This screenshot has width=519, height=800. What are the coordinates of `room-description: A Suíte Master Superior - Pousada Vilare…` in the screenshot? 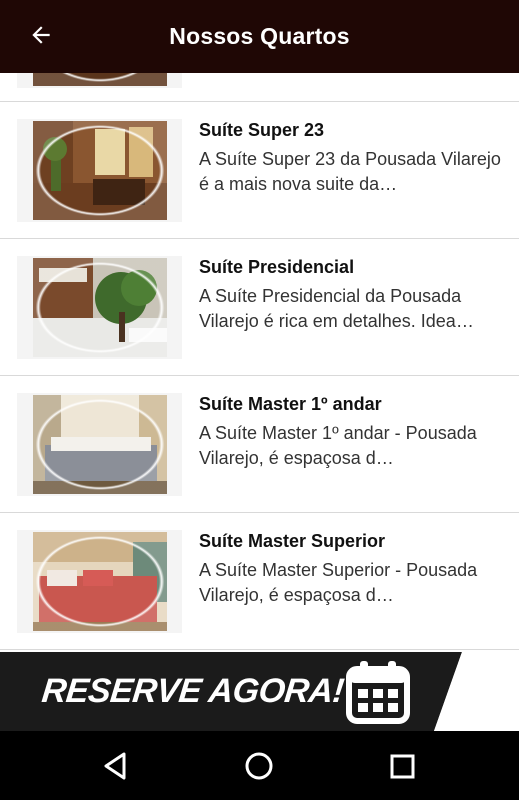 It's located at (338, 582).